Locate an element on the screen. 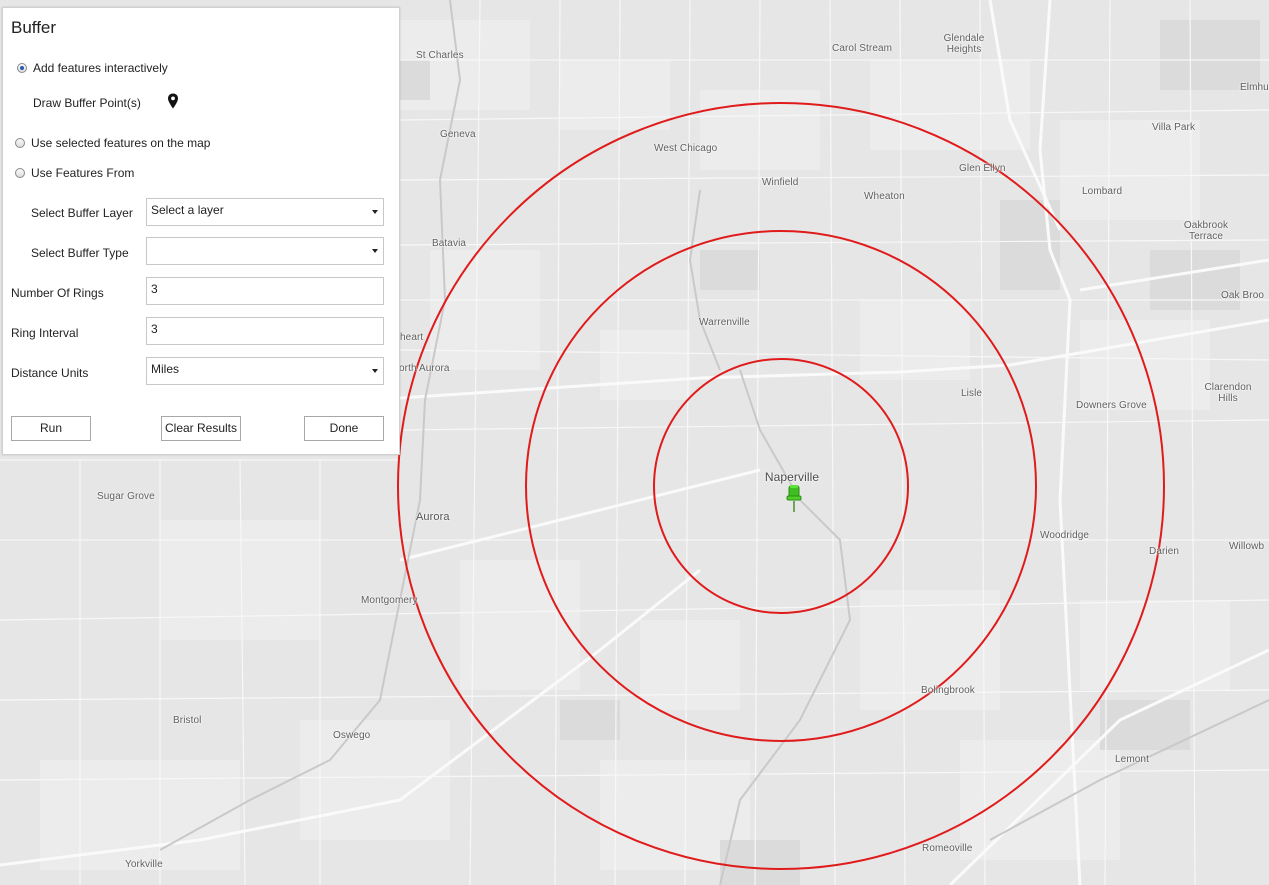  place-label: Winfield is located at coordinates (780, 182).